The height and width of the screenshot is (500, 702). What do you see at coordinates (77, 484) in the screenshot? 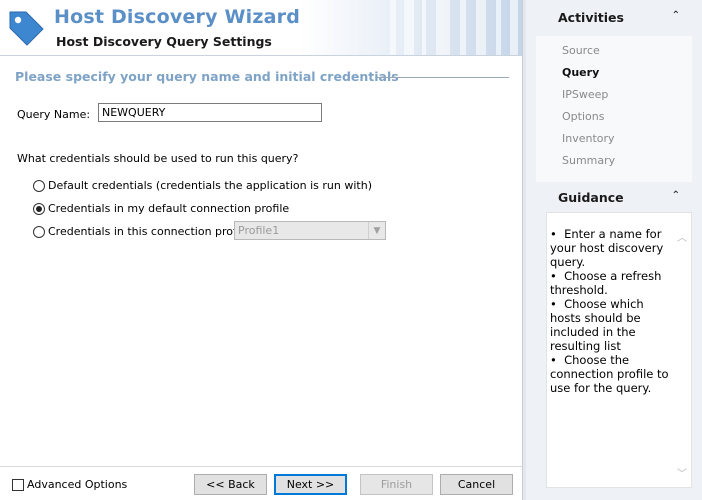
I see `advanced-options-label: Advanced Options` at bounding box center [77, 484].